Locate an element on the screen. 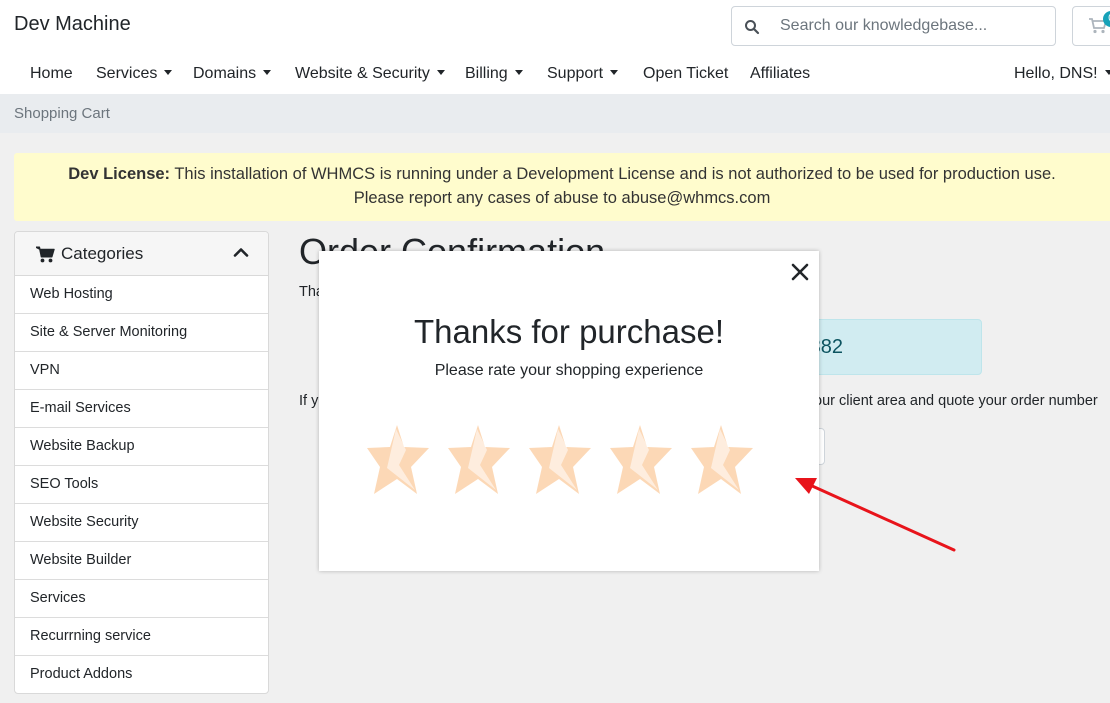  nav-billing: Billing is located at coordinates (494, 74).